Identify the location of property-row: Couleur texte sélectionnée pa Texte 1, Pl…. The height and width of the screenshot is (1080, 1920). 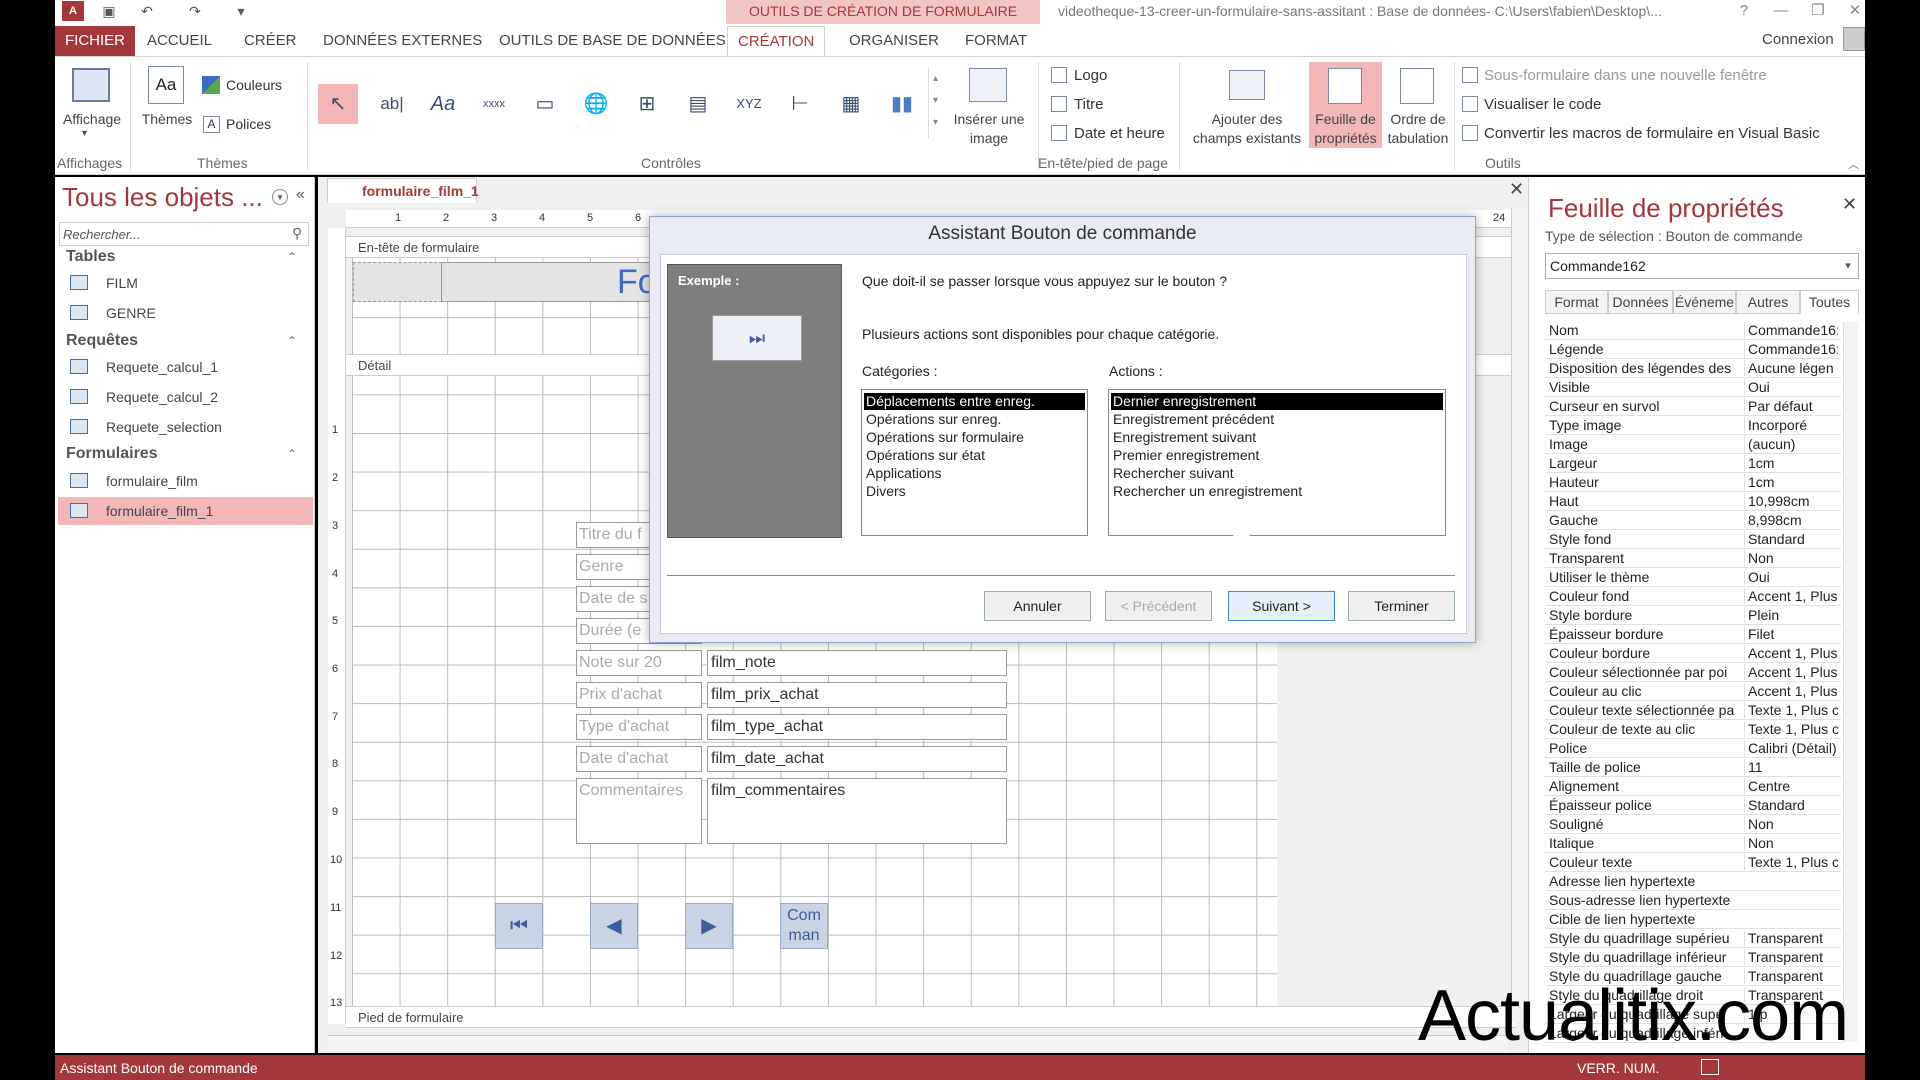
(1693, 710).